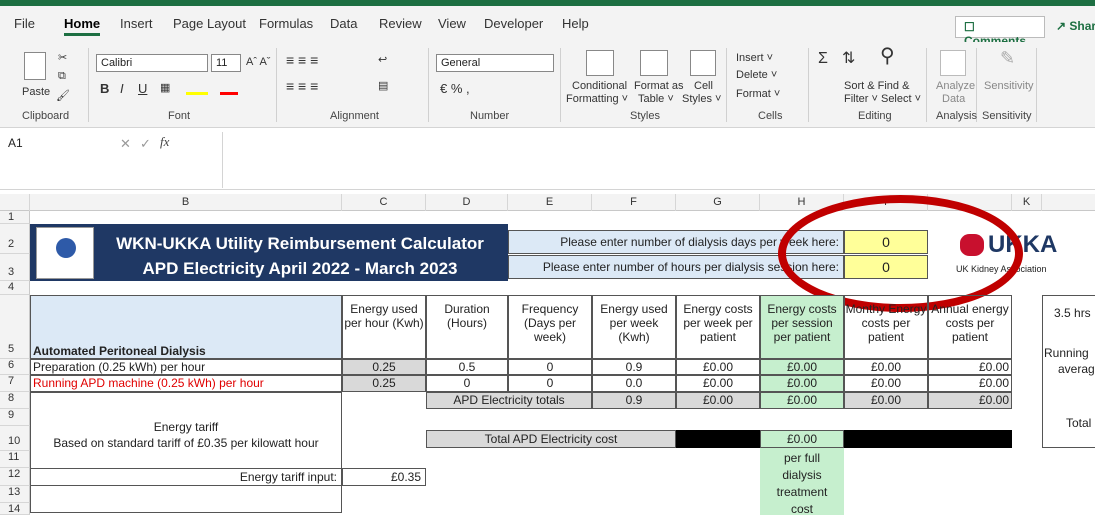 The width and height of the screenshot is (1095, 515). What do you see at coordinates (24, 23) in the screenshot?
I see `menu-file: File` at bounding box center [24, 23].